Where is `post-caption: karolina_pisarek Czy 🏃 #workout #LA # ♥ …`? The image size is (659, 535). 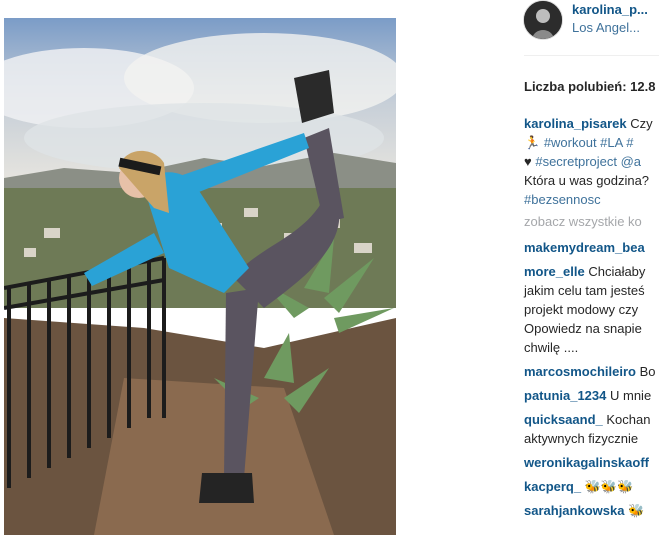
post-caption: karolina_pisarek Czy 🏃 #workout #LA # ♥ … is located at coordinates (591, 161).